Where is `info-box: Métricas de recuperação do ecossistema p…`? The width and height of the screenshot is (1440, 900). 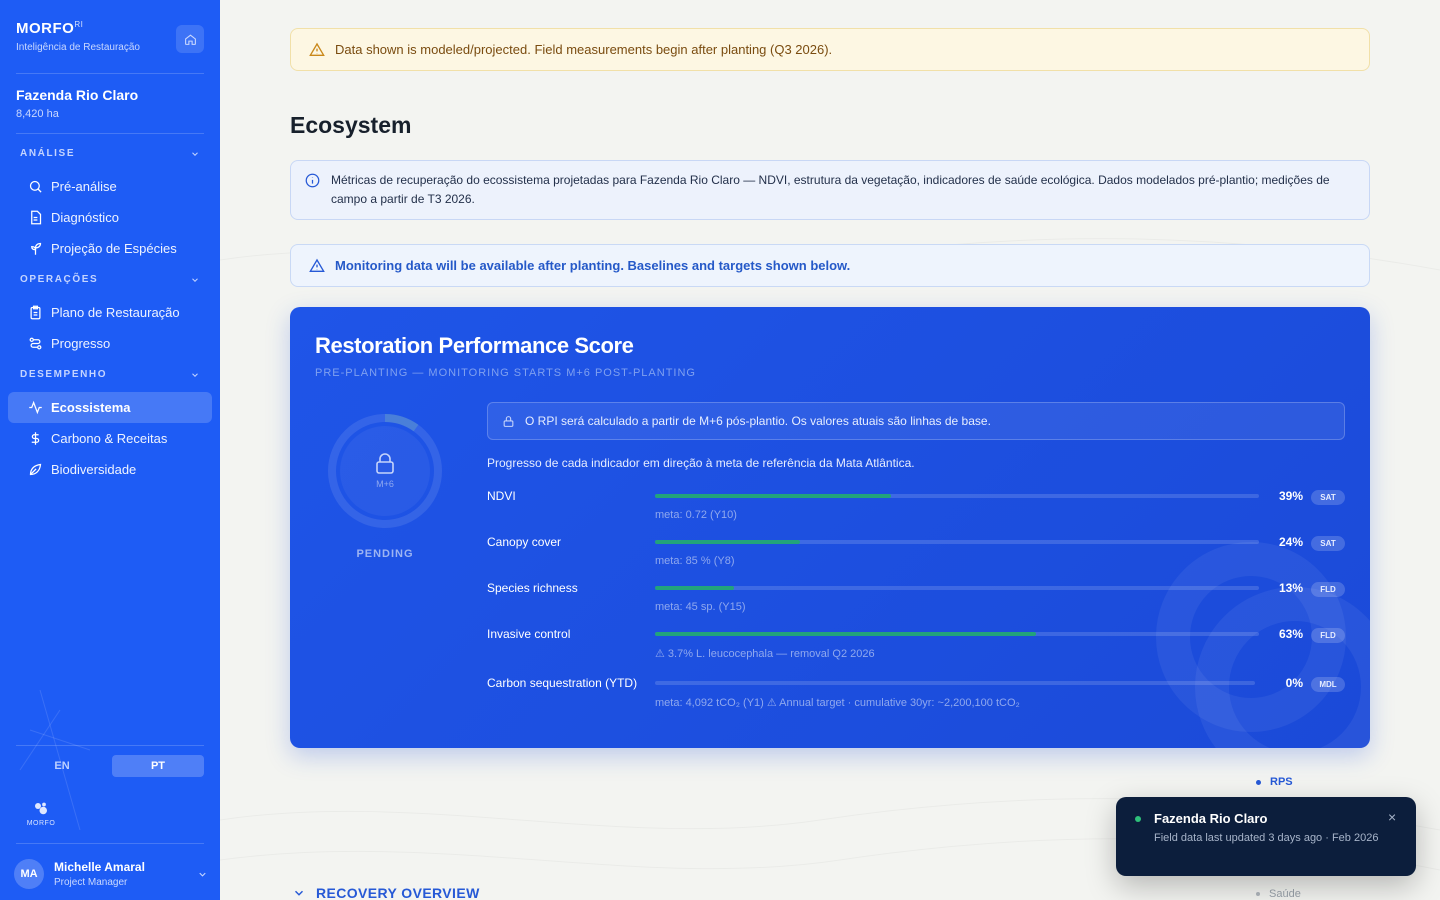
info-box: Métricas de recuperação do ecossistema p… is located at coordinates (830, 190).